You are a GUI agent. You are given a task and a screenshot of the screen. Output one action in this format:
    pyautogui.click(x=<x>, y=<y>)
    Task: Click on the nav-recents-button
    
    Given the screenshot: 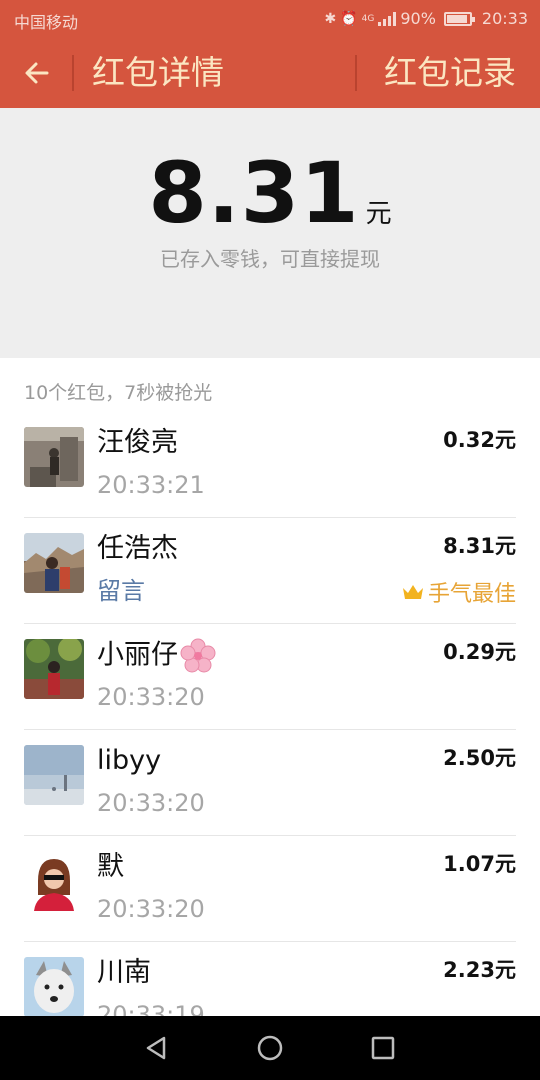 What is the action you would take?
    pyautogui.click(x=383, y=1048)
    